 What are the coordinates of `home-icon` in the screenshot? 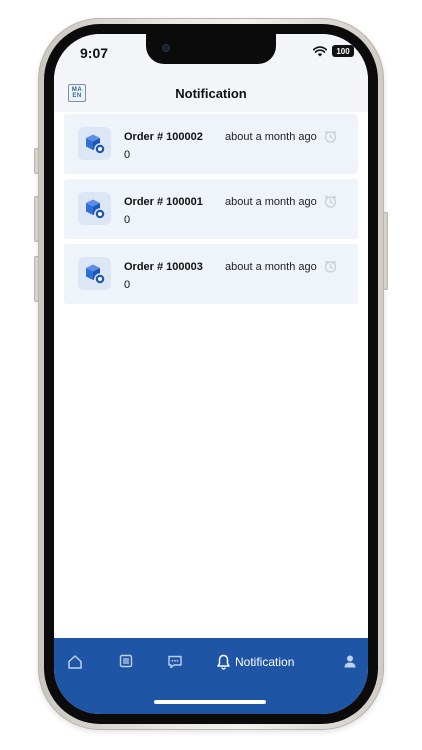 It's located at (75, 662).